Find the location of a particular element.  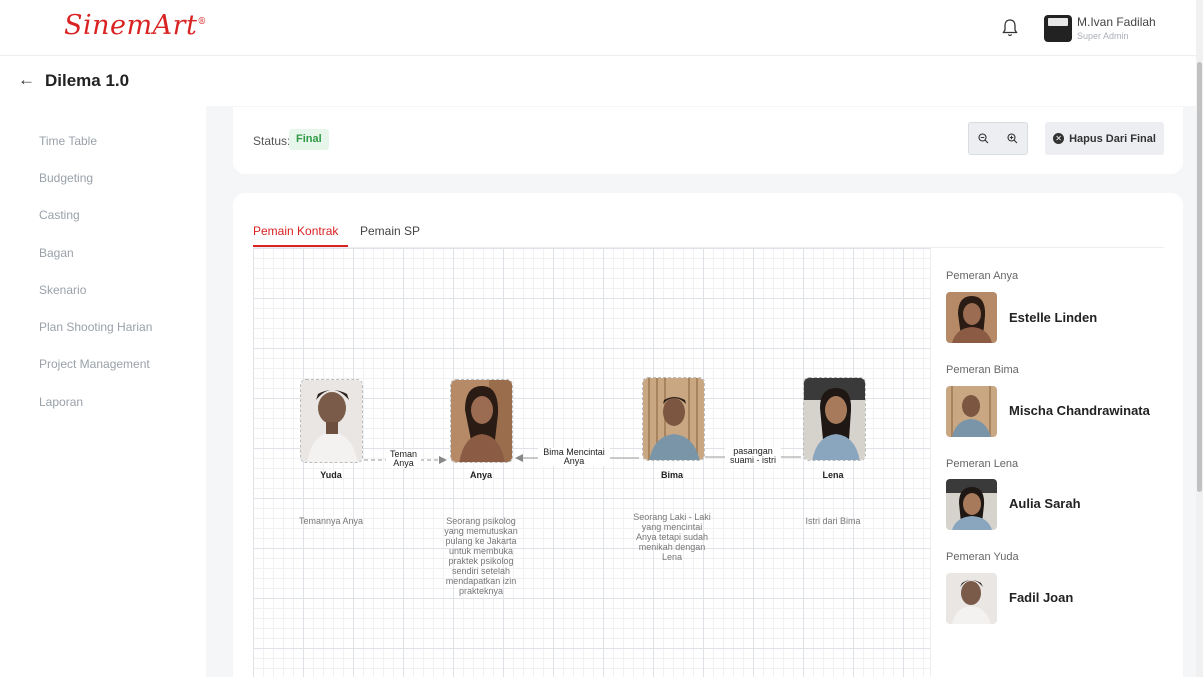

back-arrow-icon: ← is located at coordinates (26, 80).